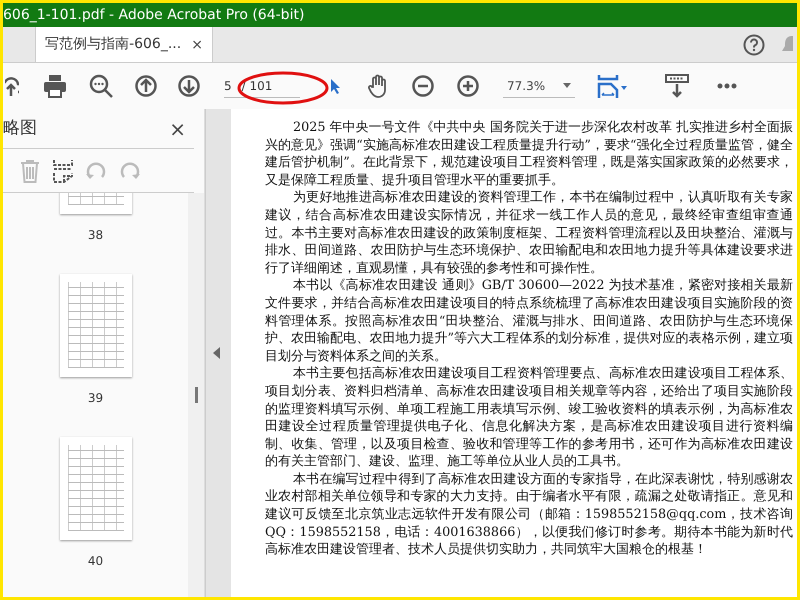 This screenshot has height=600, width=800. Describe the element at coordinates (228, 85) in the screenshot. I see `page-number: 5` at that location.